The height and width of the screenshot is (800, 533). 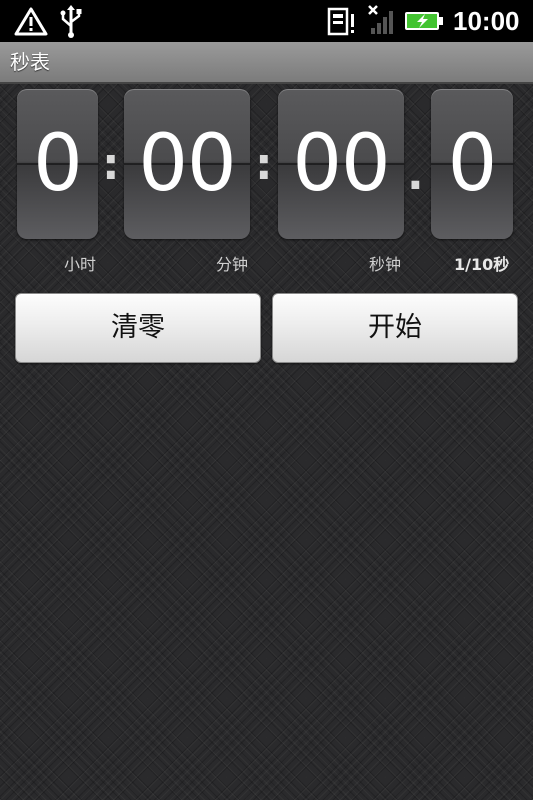 What do you see at coordinates (138, 328) in the screenshot?
I see `reset-button: 清零` at bounding box center [138, 328].